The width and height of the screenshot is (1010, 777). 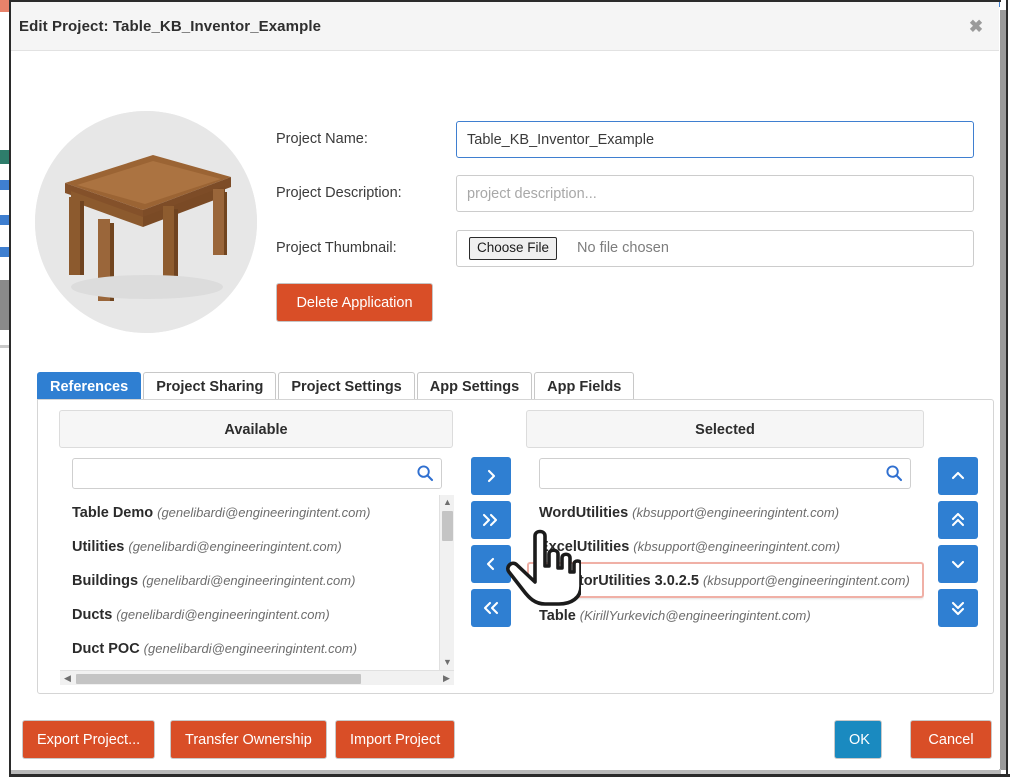 What do you see at coordinates (354, 302) in the screenshot?
I see `delete-application-button: Delete Application` at bounding box center [354, 302].